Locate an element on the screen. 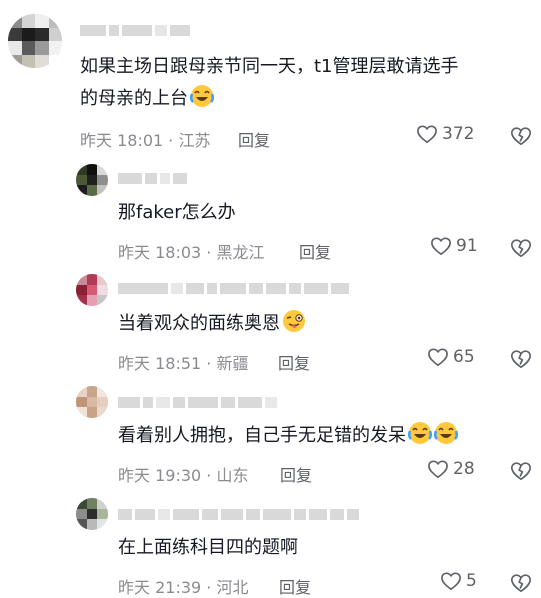 The height and width of the screenshot is (598, 541). like-button: 91 is located at coordinates (454, 246).